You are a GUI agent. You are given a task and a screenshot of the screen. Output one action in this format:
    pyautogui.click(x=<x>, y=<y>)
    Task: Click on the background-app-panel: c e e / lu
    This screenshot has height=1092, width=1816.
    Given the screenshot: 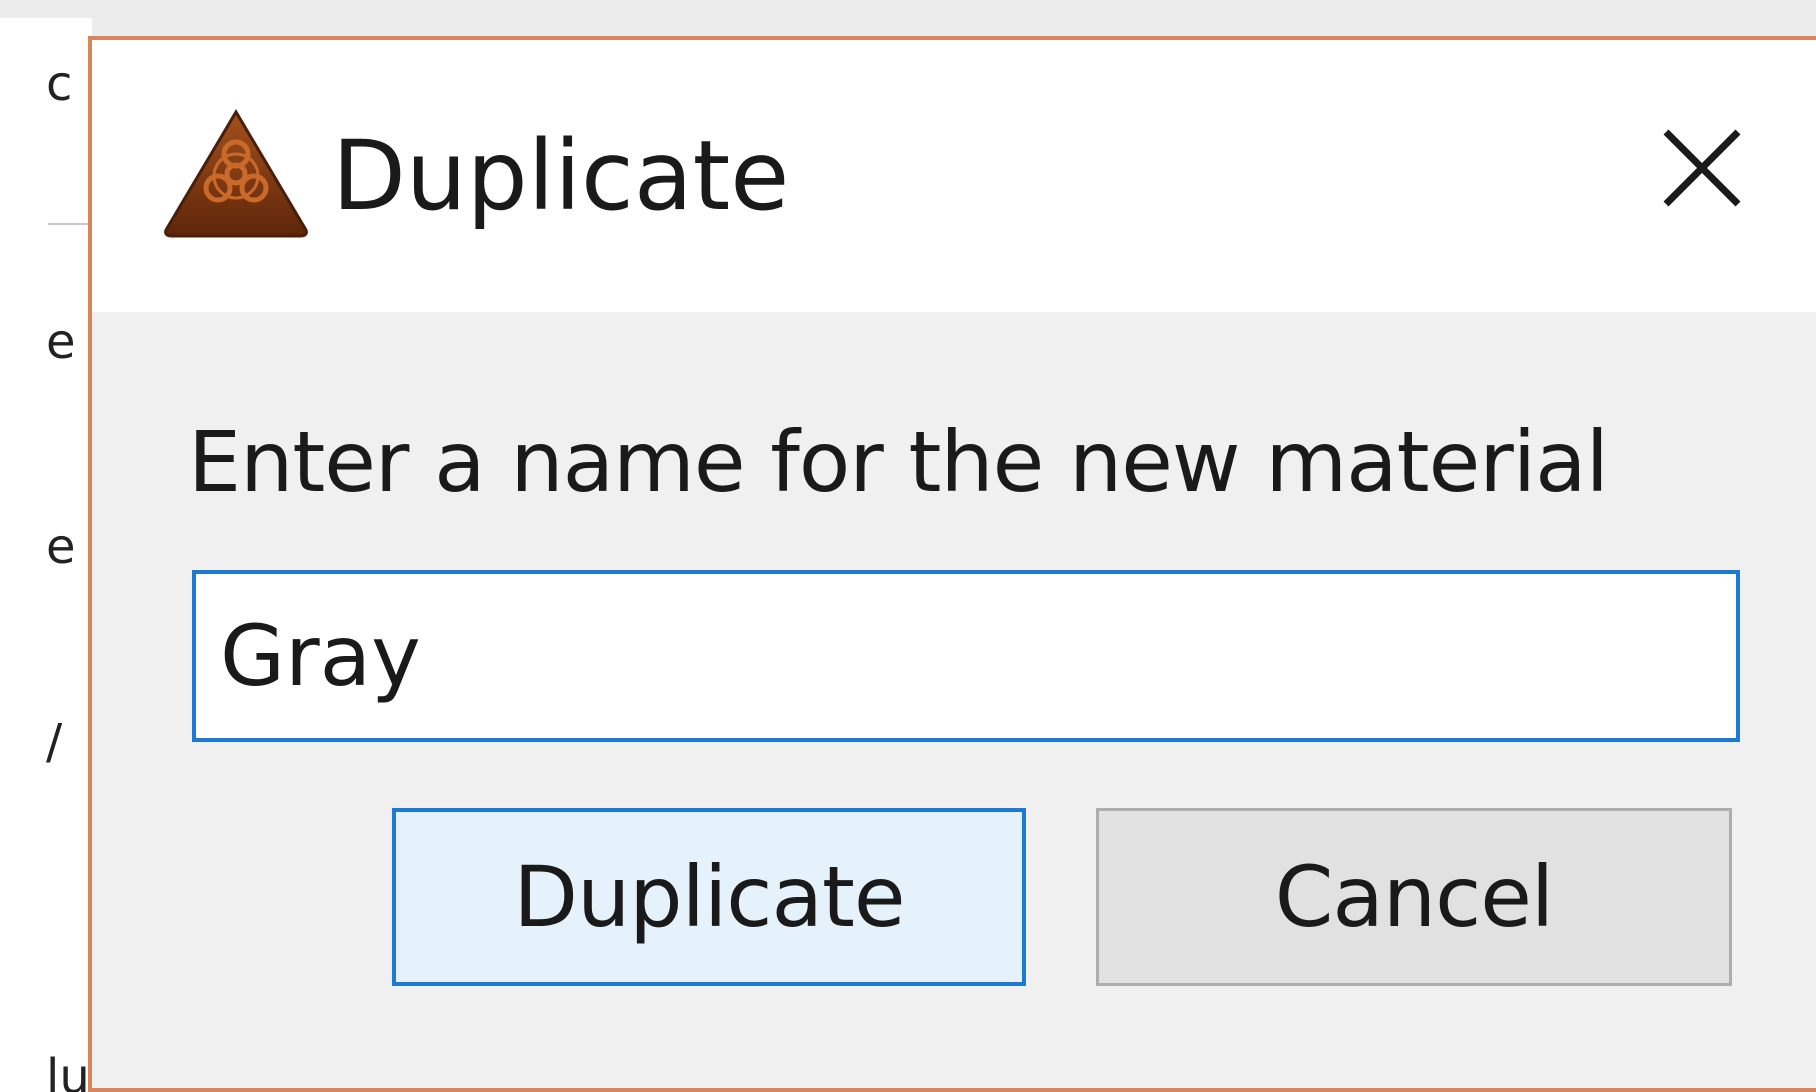 What is the action you would take?
    pyautogui.click(x=46, y=546)
    